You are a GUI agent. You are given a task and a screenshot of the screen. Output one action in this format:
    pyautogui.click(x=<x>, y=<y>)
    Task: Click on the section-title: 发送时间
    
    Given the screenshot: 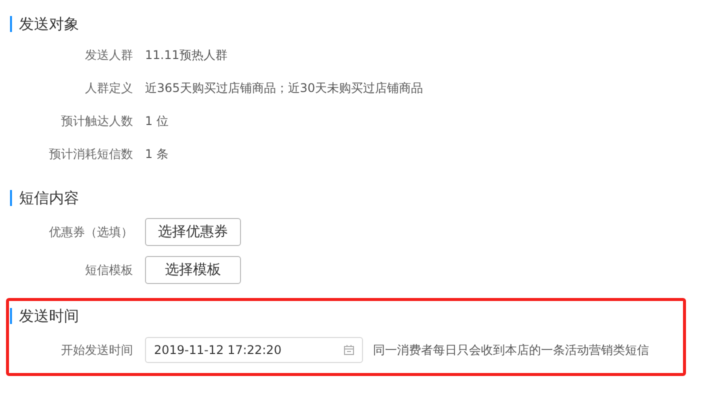 What is the action you would take?
    pyautogui.click(x=49, y=316)
    